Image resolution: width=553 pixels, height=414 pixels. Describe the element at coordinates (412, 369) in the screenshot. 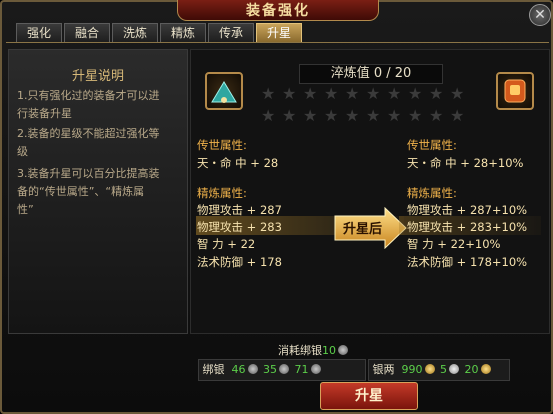

I see `silver-gold: 990` at that location.